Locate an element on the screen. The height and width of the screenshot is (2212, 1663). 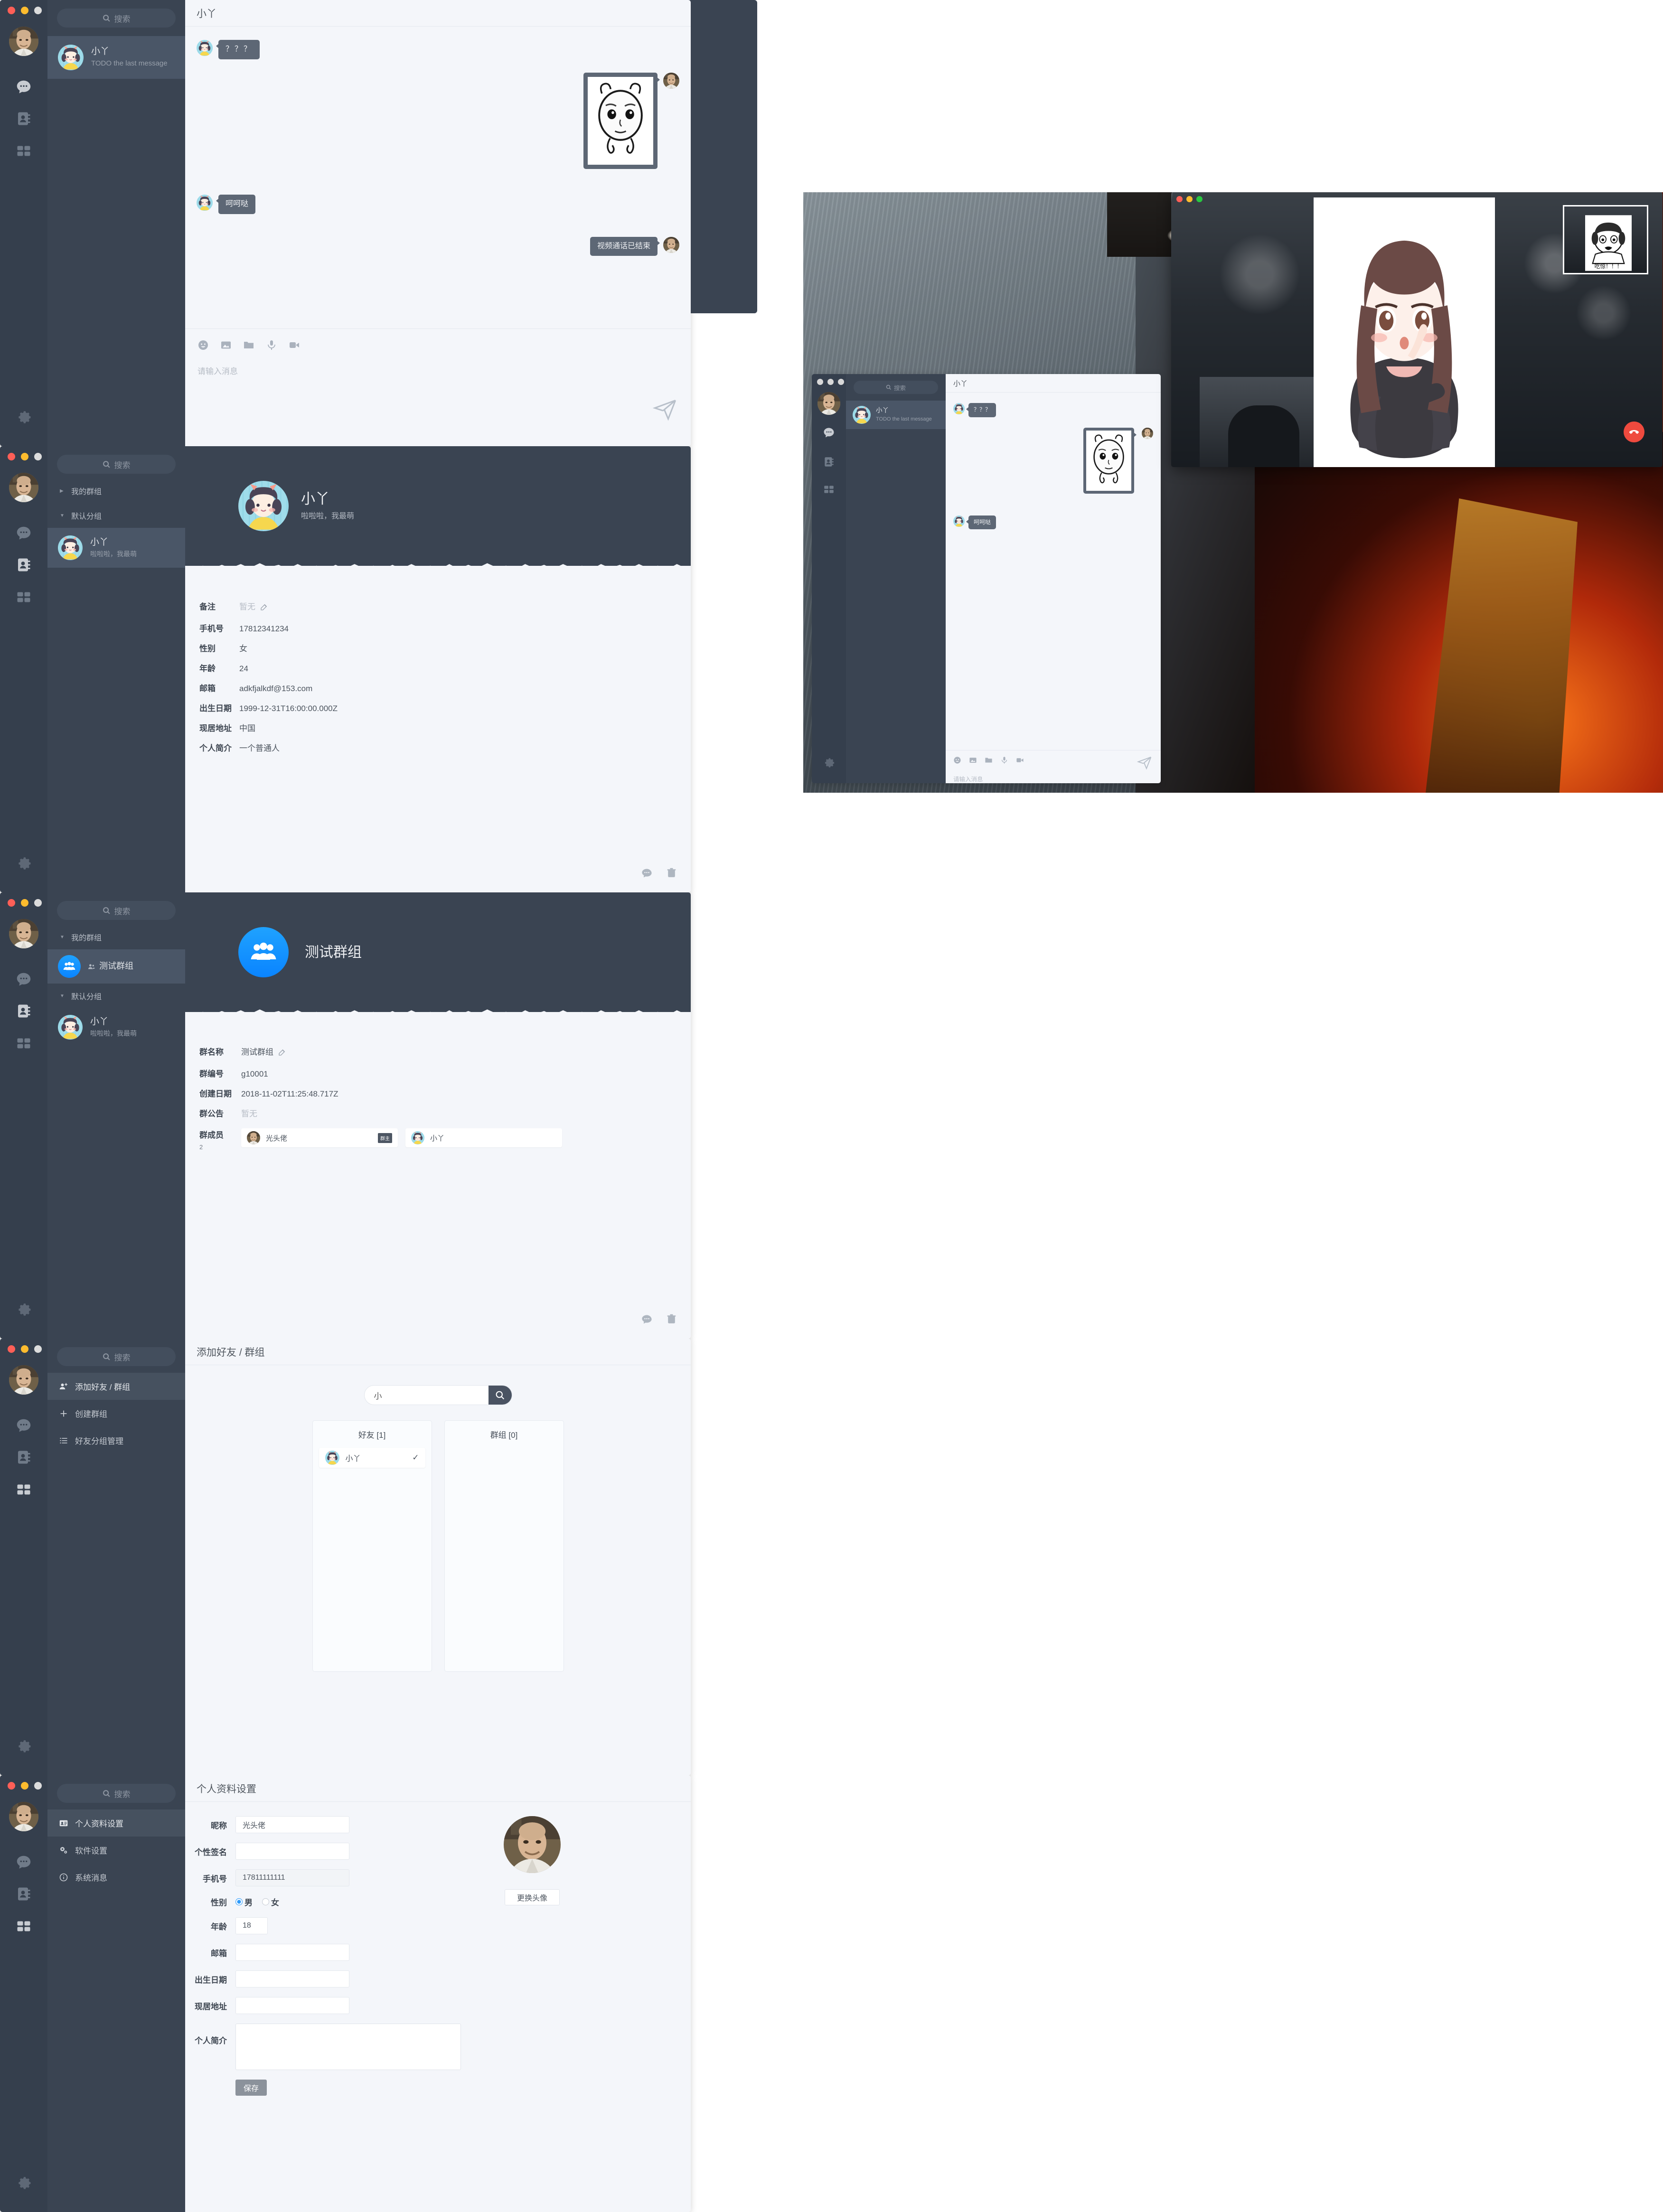
local-video-pip is located at coordinates (1605, 239).